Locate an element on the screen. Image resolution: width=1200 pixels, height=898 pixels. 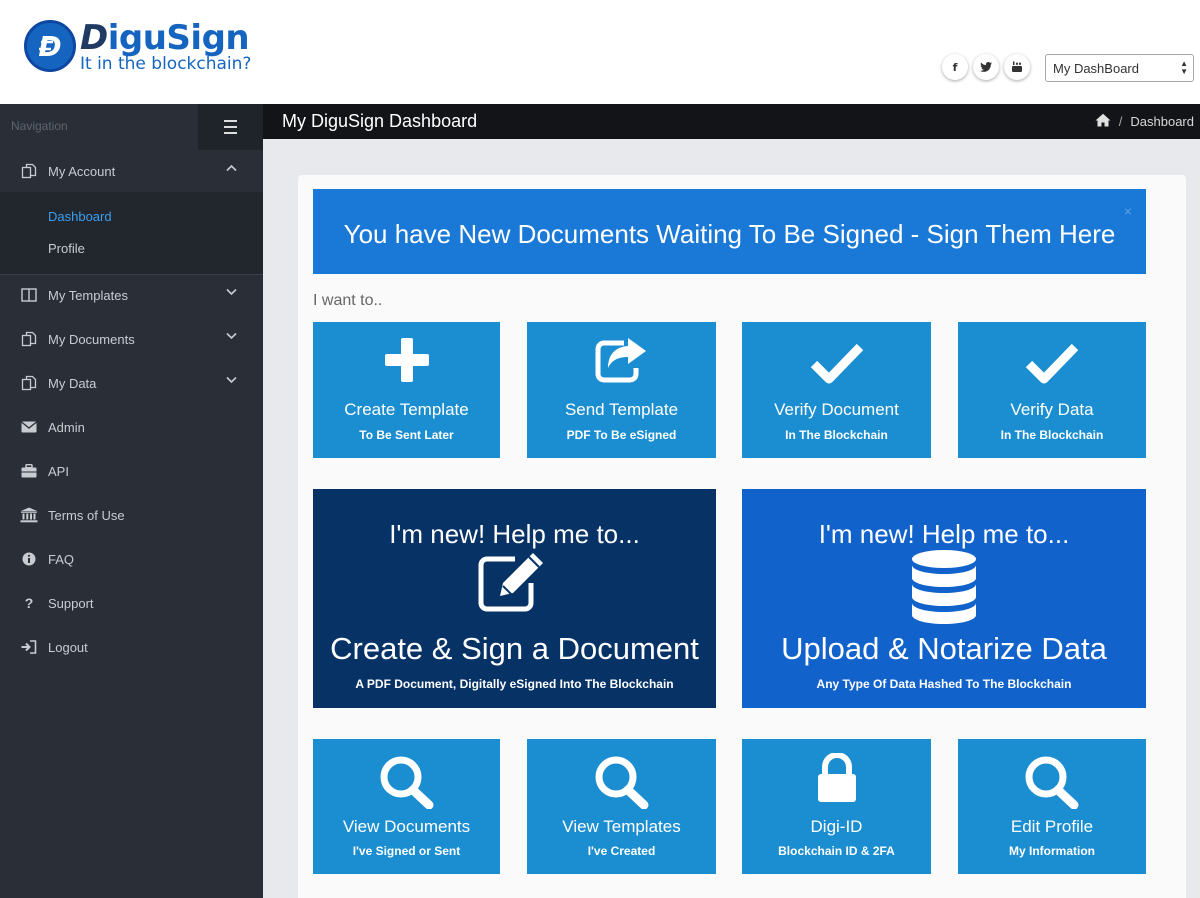
edit-profile-tile: Edit Profile My Information is located at coordinates (1052, 806).